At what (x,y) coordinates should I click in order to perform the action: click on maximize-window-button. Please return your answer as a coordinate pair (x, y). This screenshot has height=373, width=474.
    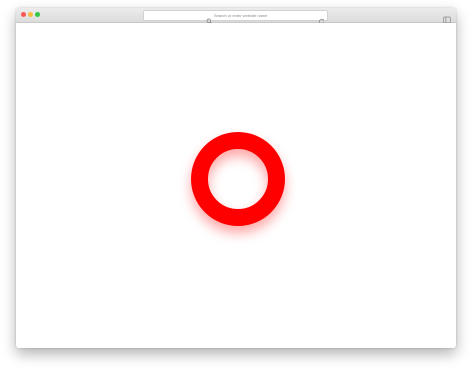
    Looking at the image, I should click on (37, 14).